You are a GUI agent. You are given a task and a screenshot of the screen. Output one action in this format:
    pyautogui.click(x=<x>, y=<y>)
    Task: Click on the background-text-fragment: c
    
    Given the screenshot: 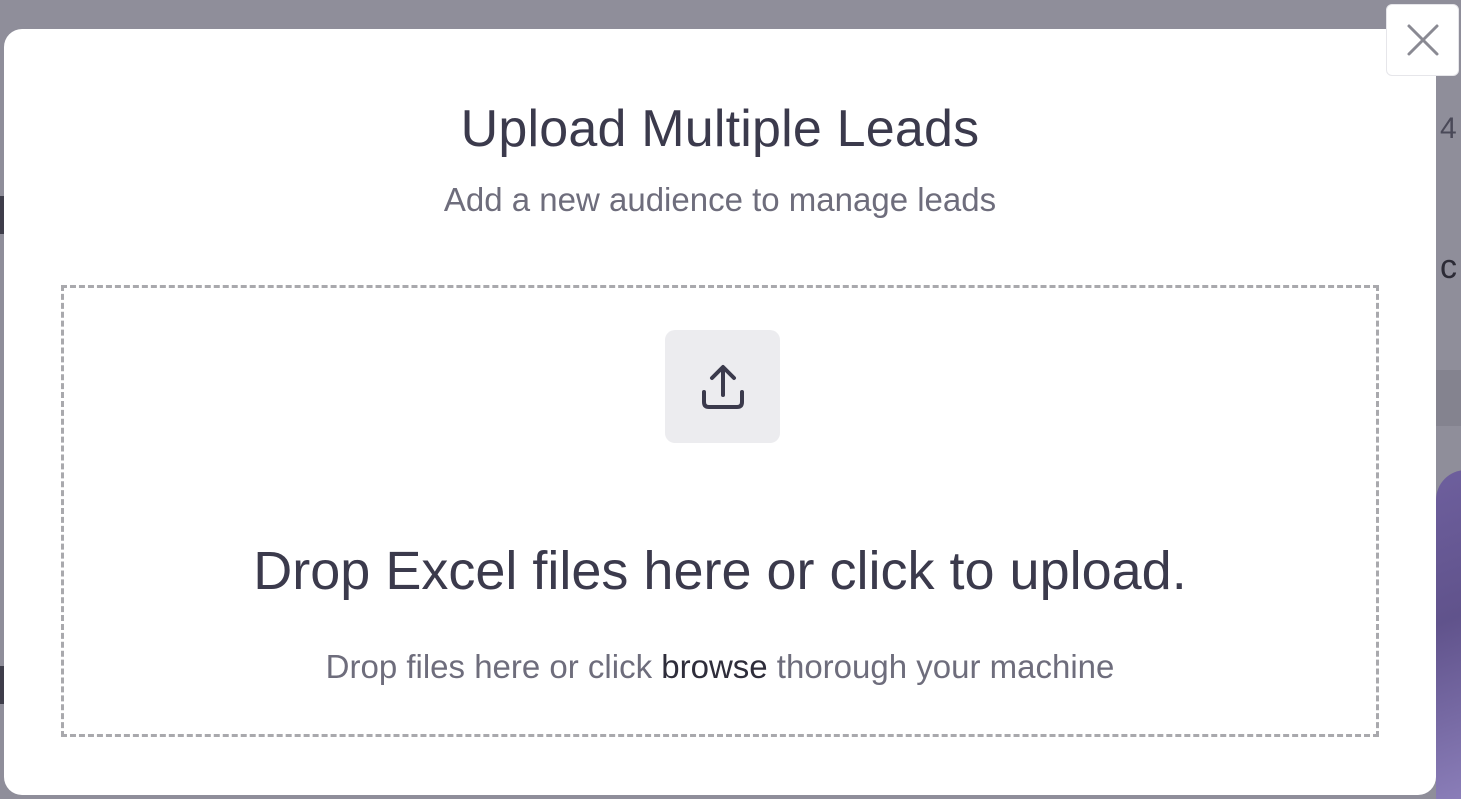 What is the action you would take?
    pyautogui.click(x=1448, y=267)
    